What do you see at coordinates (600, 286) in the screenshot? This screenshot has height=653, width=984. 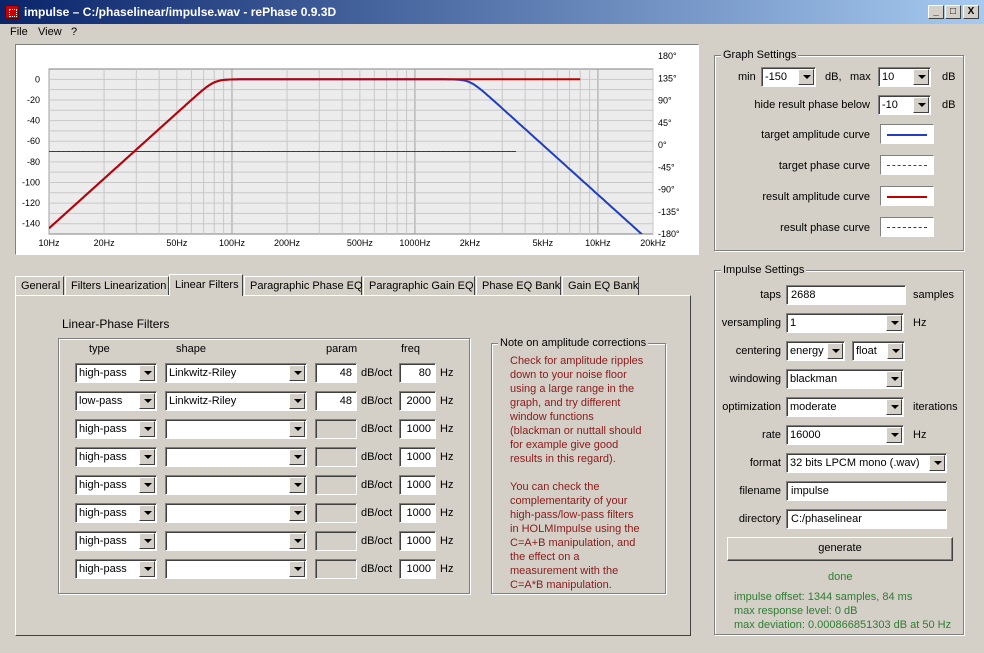 I see `tab-gain-eq-bank: Gain EQ Bank` at bounding box center [600, 286].